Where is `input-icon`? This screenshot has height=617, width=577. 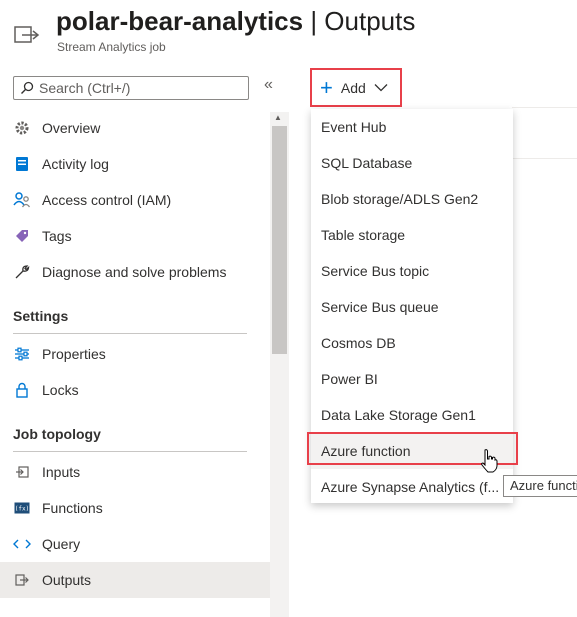
input-icon is located at coordinates (22, 472).